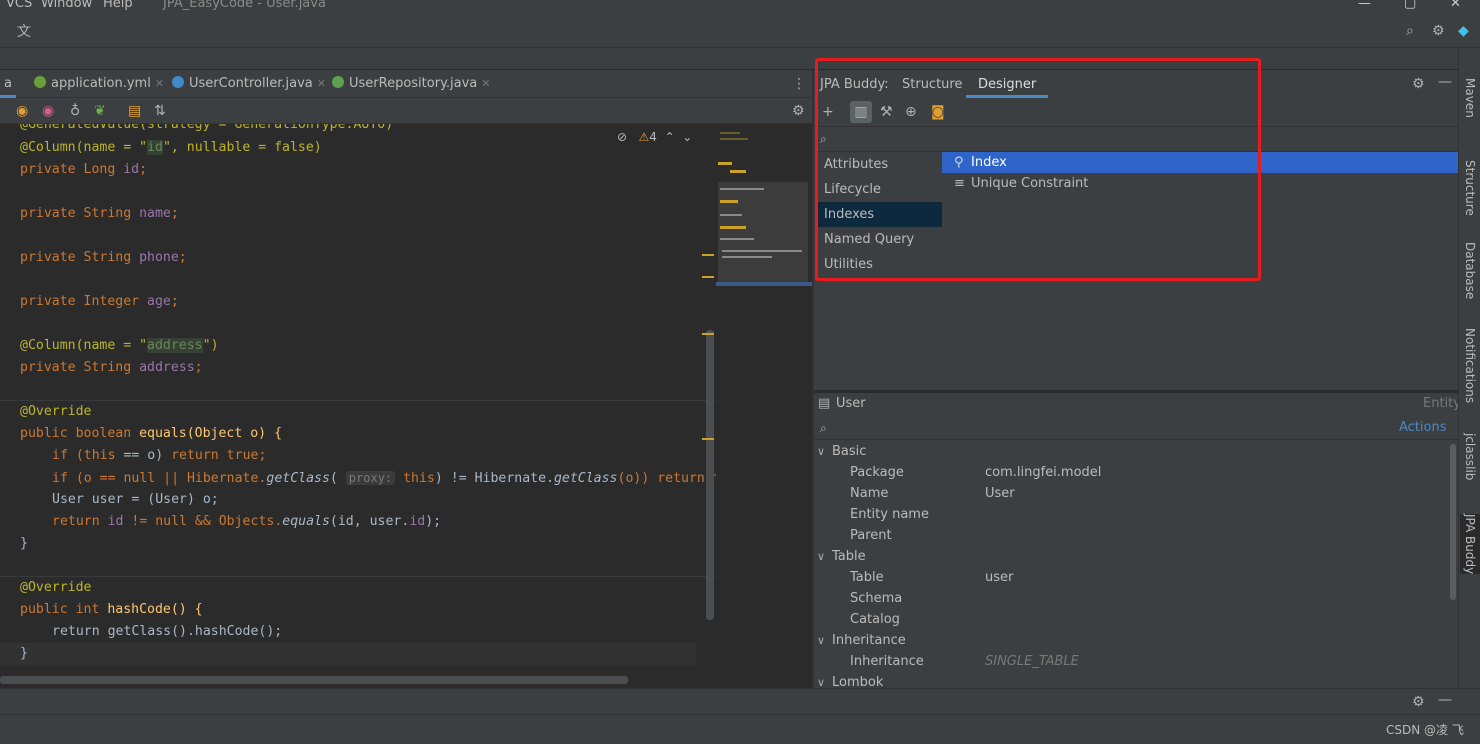  Describe the element at coordinates (244, 5) in the screenshot. I see `window-title: JPA_EasyCode - User.java` at that location.